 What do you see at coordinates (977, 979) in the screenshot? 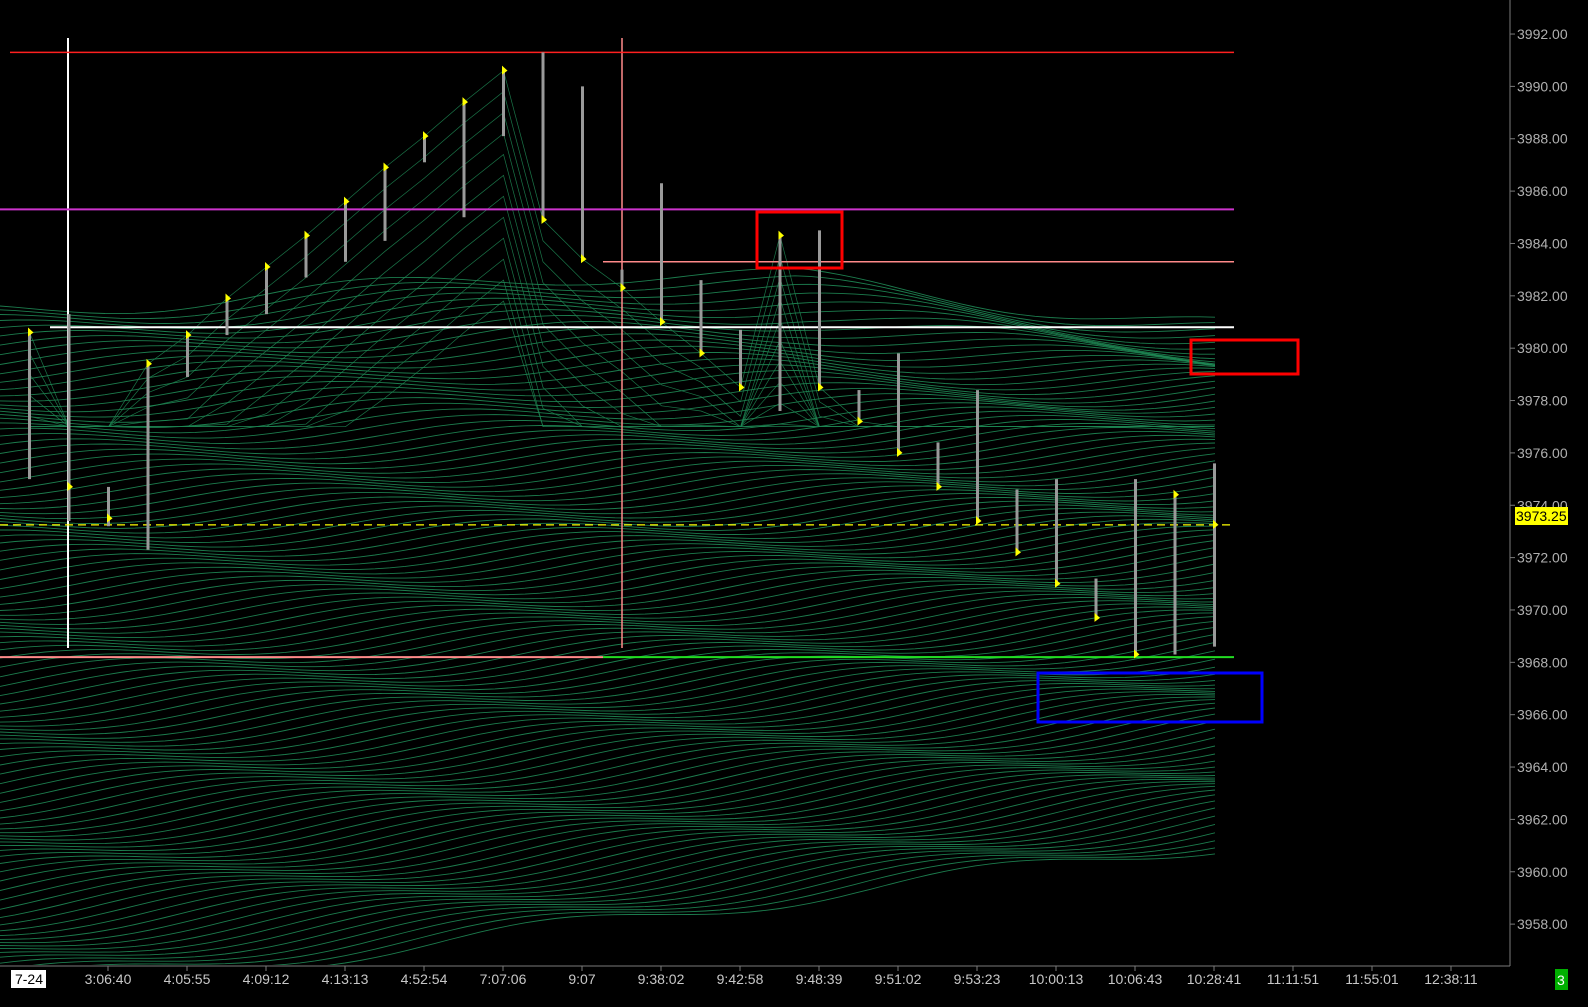
I see `x-tick-label: 9:53:23` at bounding box center [977, 979].